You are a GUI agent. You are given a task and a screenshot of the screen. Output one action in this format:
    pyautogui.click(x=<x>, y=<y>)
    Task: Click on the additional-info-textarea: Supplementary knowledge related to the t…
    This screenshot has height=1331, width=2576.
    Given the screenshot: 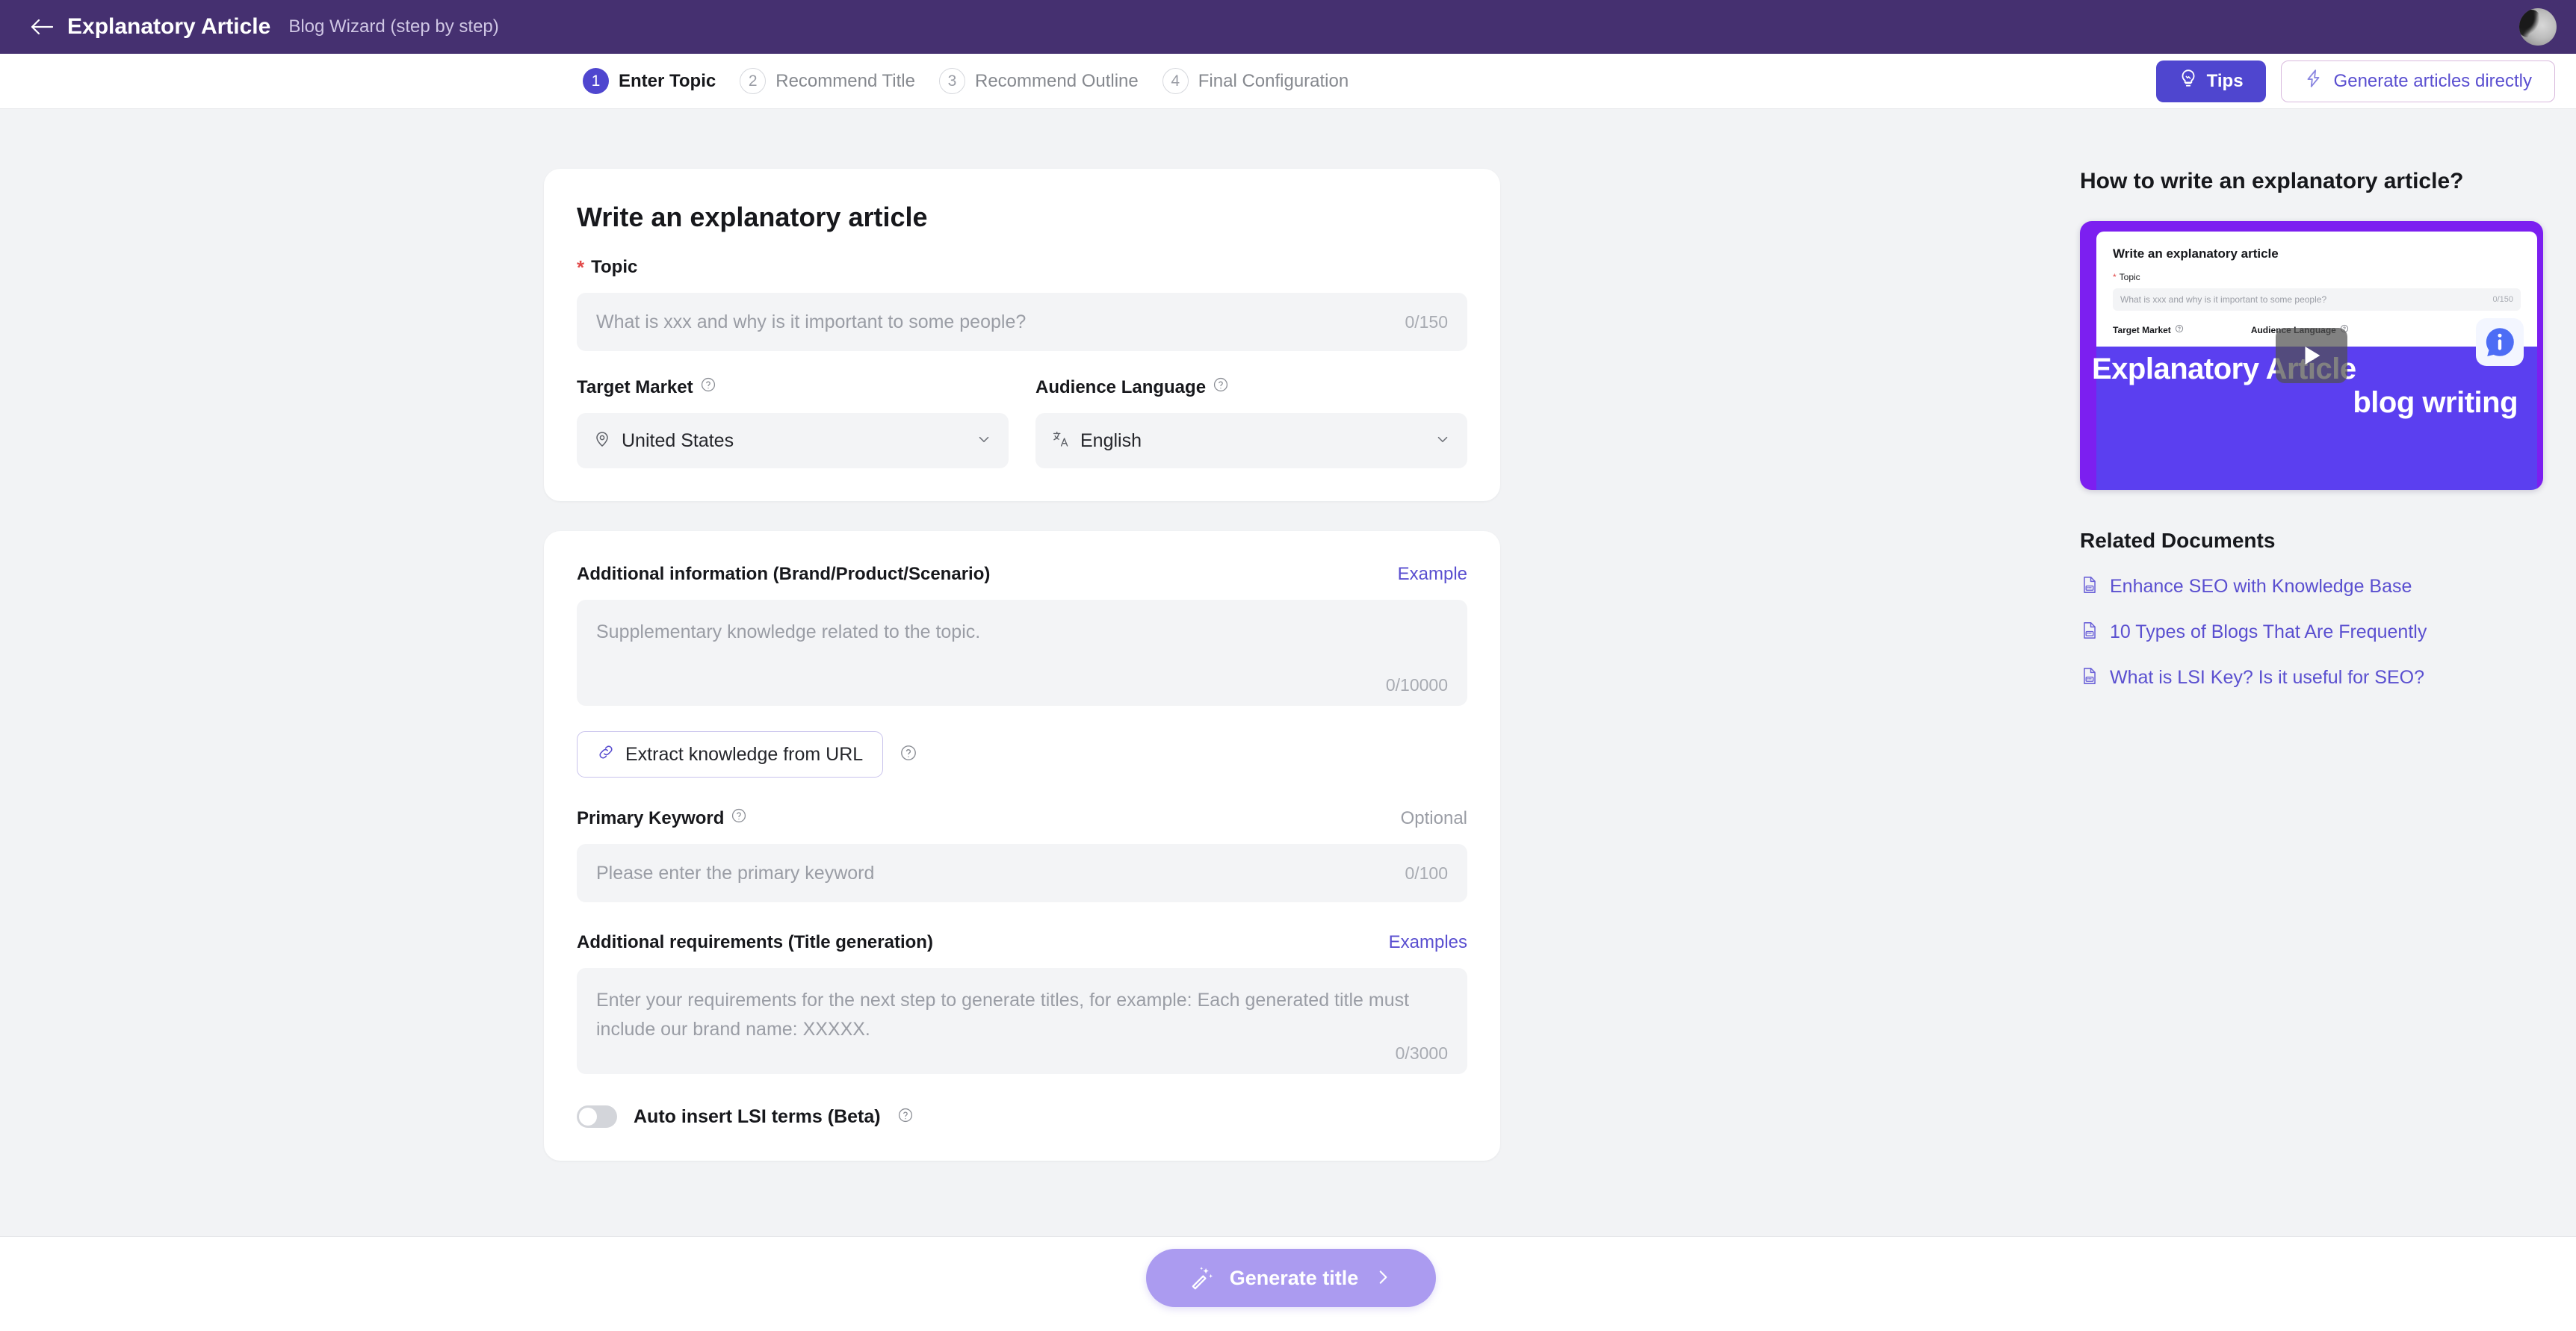 What is the action you would take?
    pyautogui.click(x=1022, y=653)
    